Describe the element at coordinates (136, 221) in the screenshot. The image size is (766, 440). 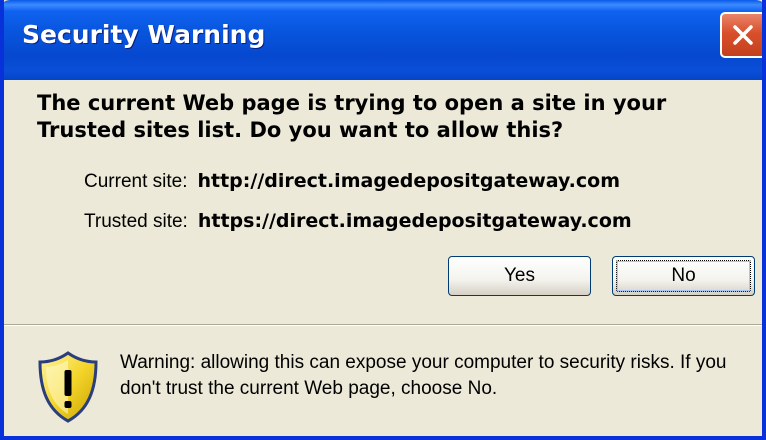
I see `trusted-site-label: Trusted site:` at that location.